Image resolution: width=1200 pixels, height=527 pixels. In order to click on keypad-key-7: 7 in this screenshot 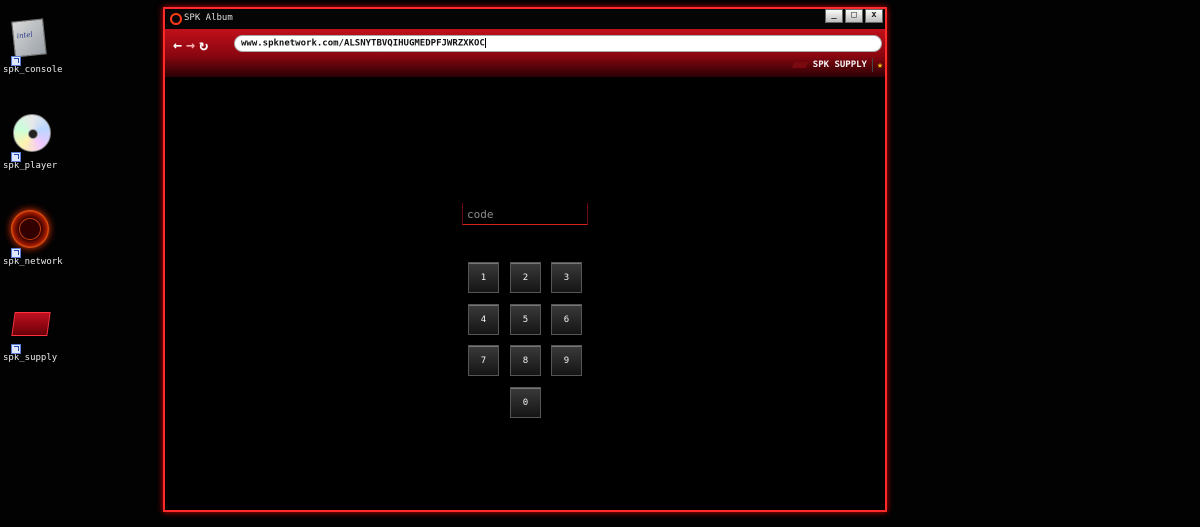, I will do `click(483, 360)`.